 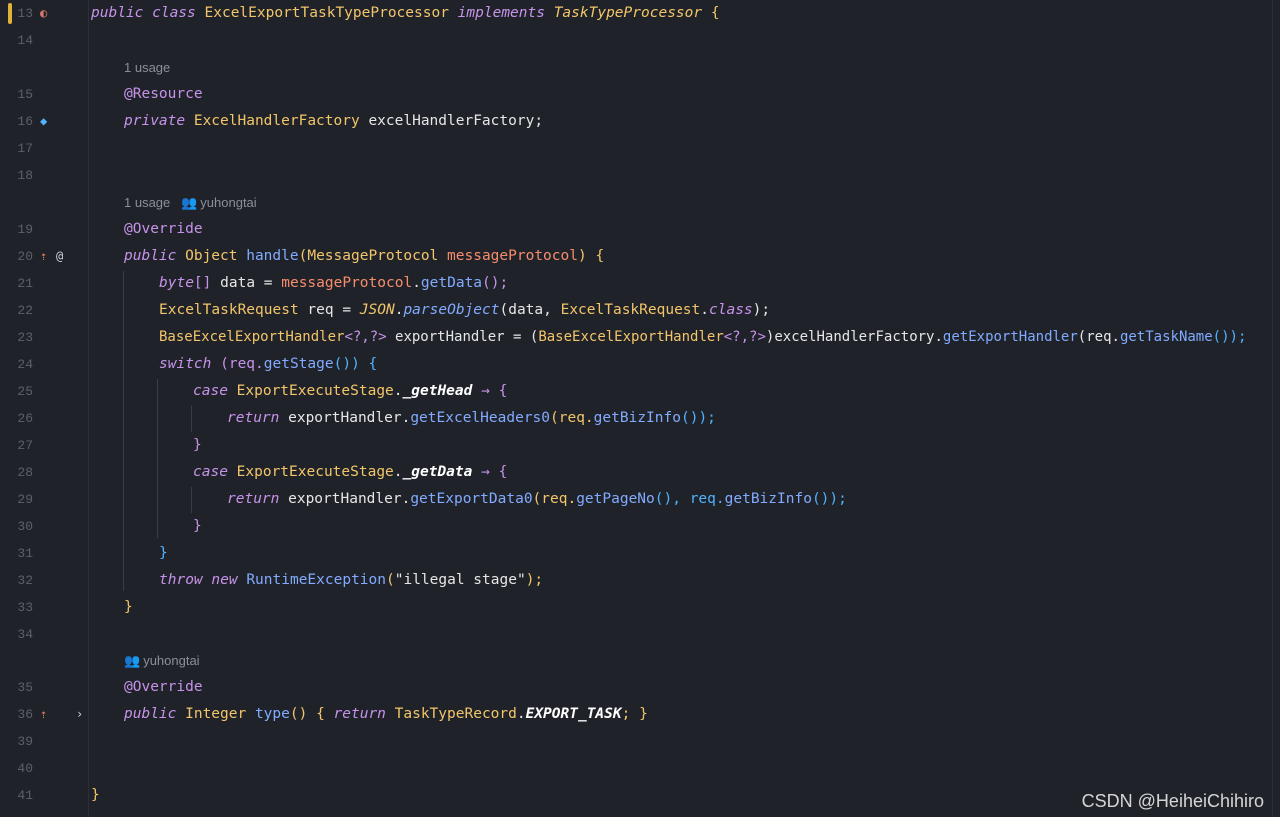 I want to click on line-number: 17, so click(x=25, y=148).